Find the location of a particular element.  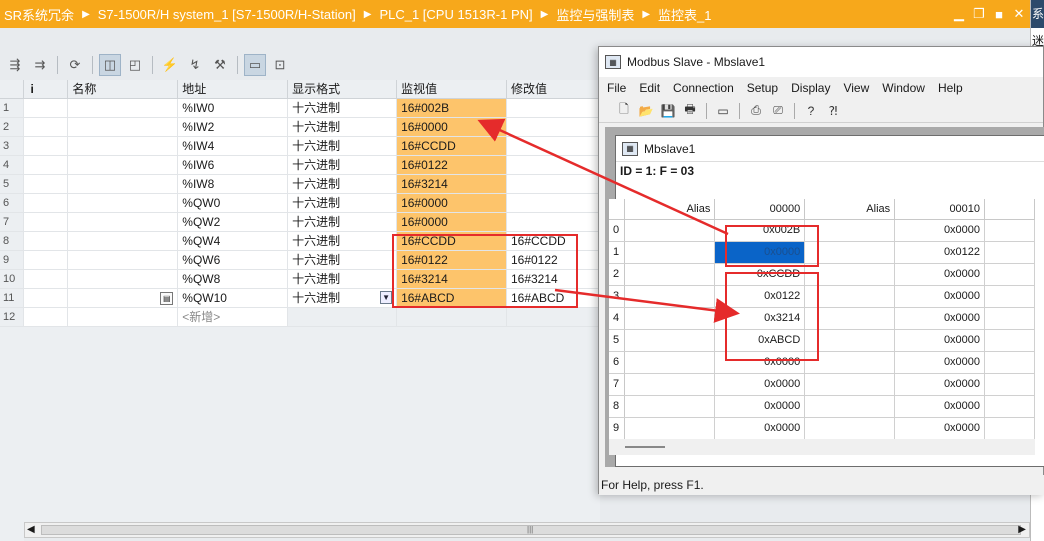

breadcrumb-watch-table: 监控表_1 is located at coordinates (684, 14).